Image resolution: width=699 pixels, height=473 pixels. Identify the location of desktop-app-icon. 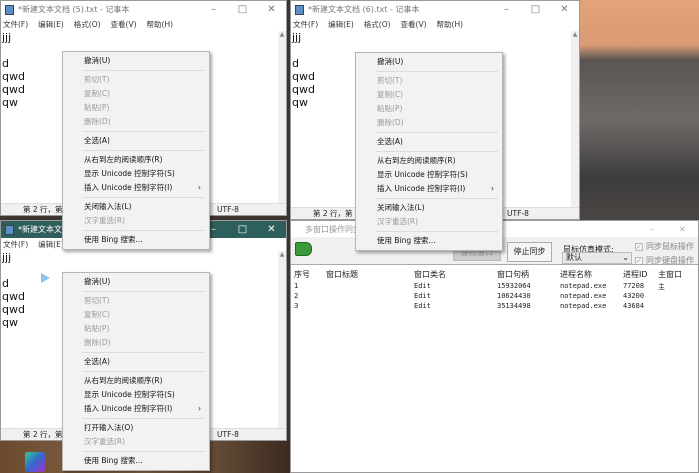
(35, 462).